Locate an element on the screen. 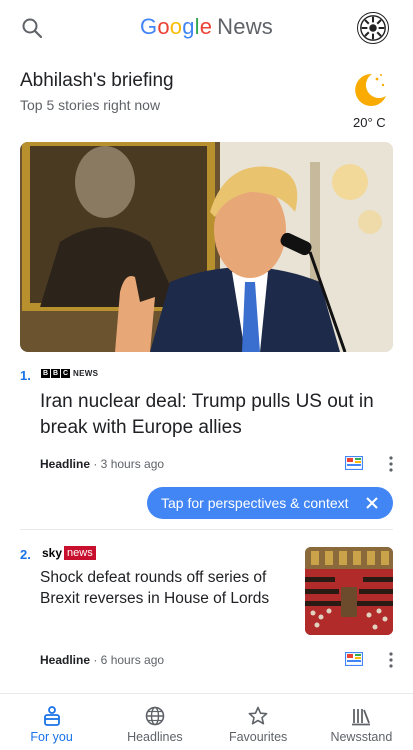  account-avatar is located at coordinates (373, 28).